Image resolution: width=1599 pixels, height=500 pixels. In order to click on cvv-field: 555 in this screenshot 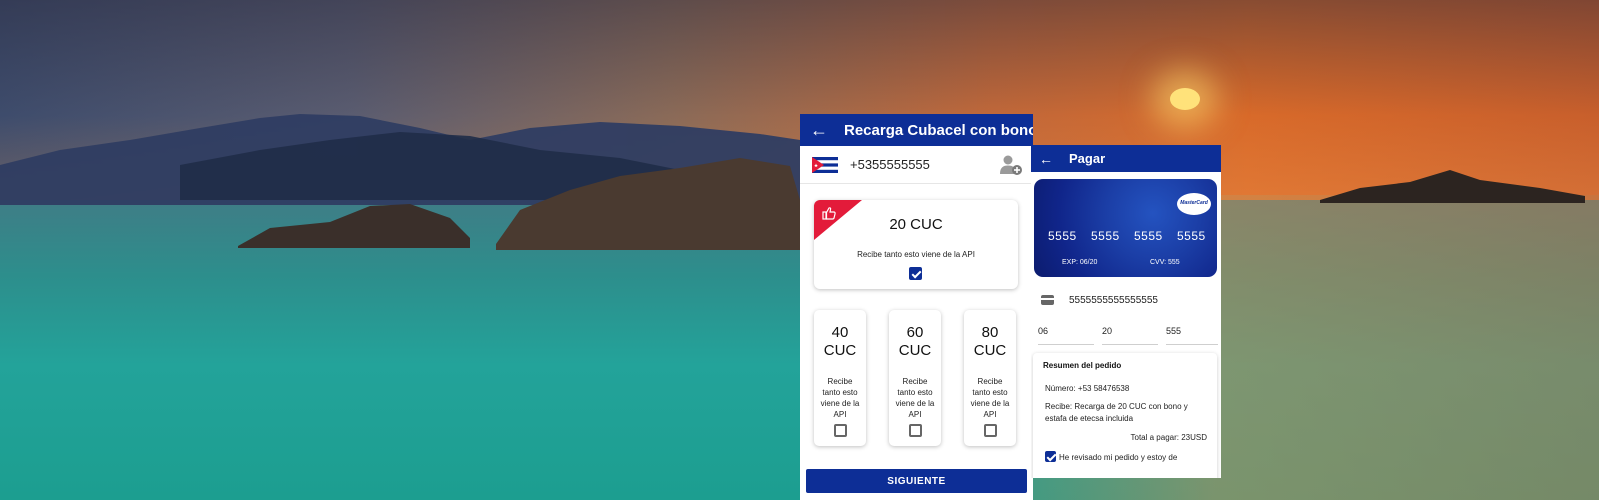, I will do `click(1192, 334)`.